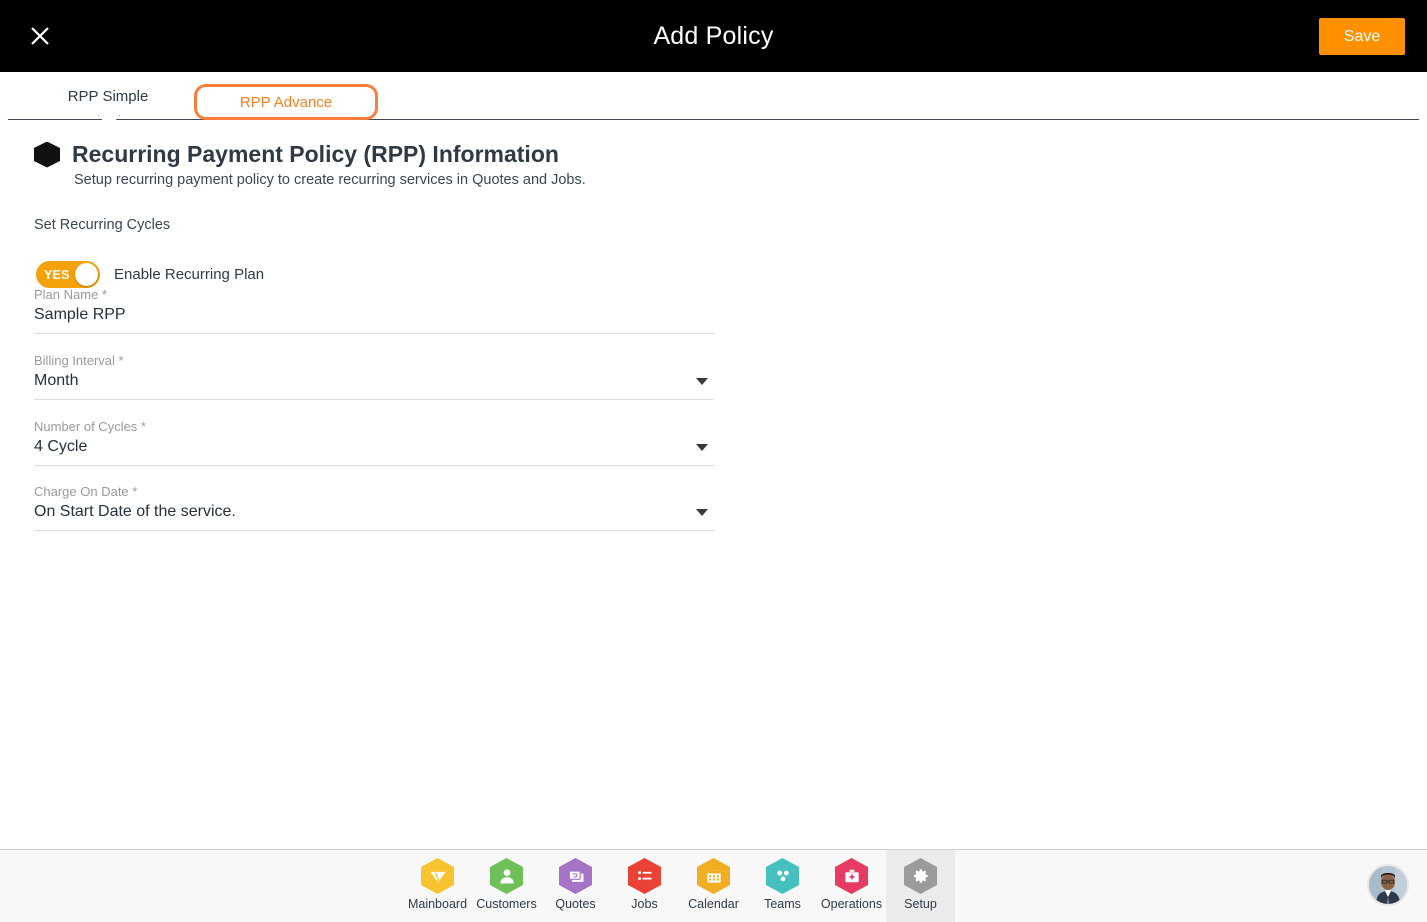  I want to click on nav-label-customers: Customers, so click(506, 904).